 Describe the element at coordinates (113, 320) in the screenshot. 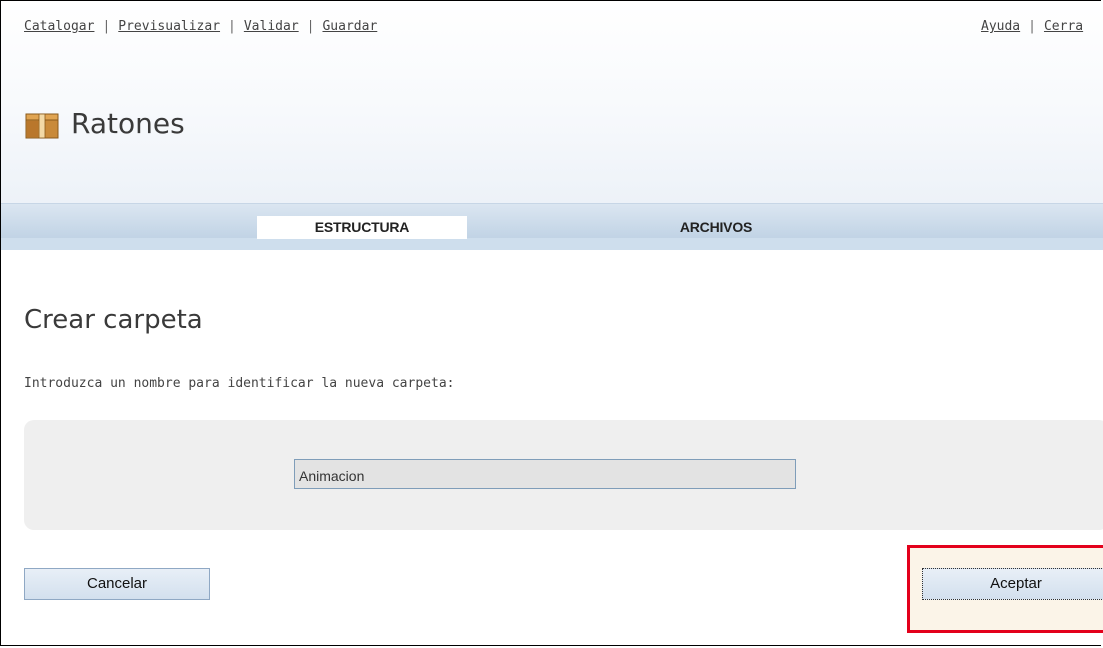

I see `section-title: Crear carpeta` at that location.